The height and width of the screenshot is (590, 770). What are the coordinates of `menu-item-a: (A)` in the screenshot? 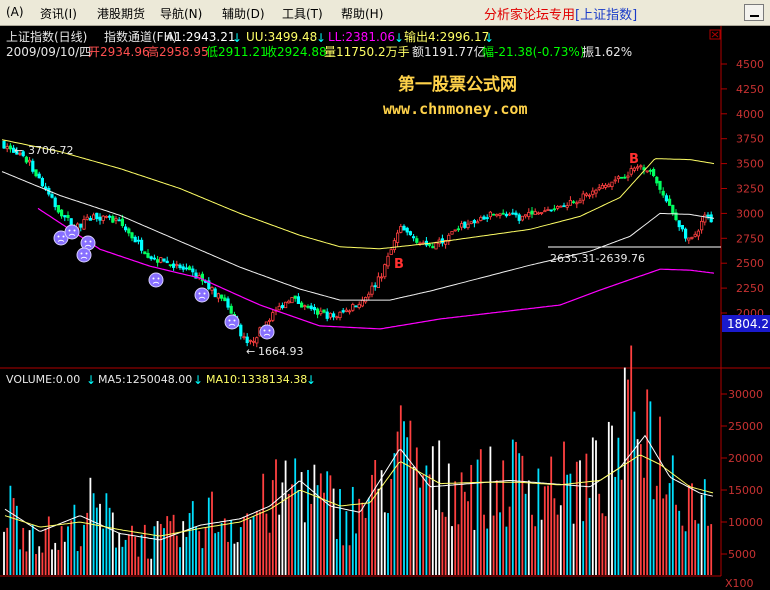 It's located at (15, 12).